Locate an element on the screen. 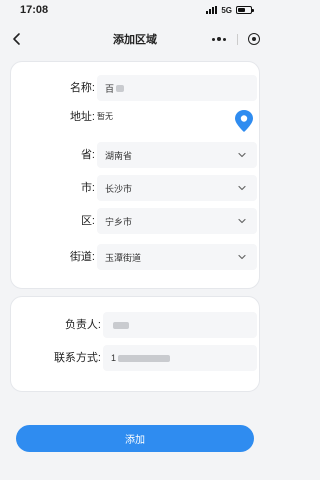 The height and width of the screenshot is (480, 320). street-row: 街道: 玉潭街道 is located at coordinates (136, 257).